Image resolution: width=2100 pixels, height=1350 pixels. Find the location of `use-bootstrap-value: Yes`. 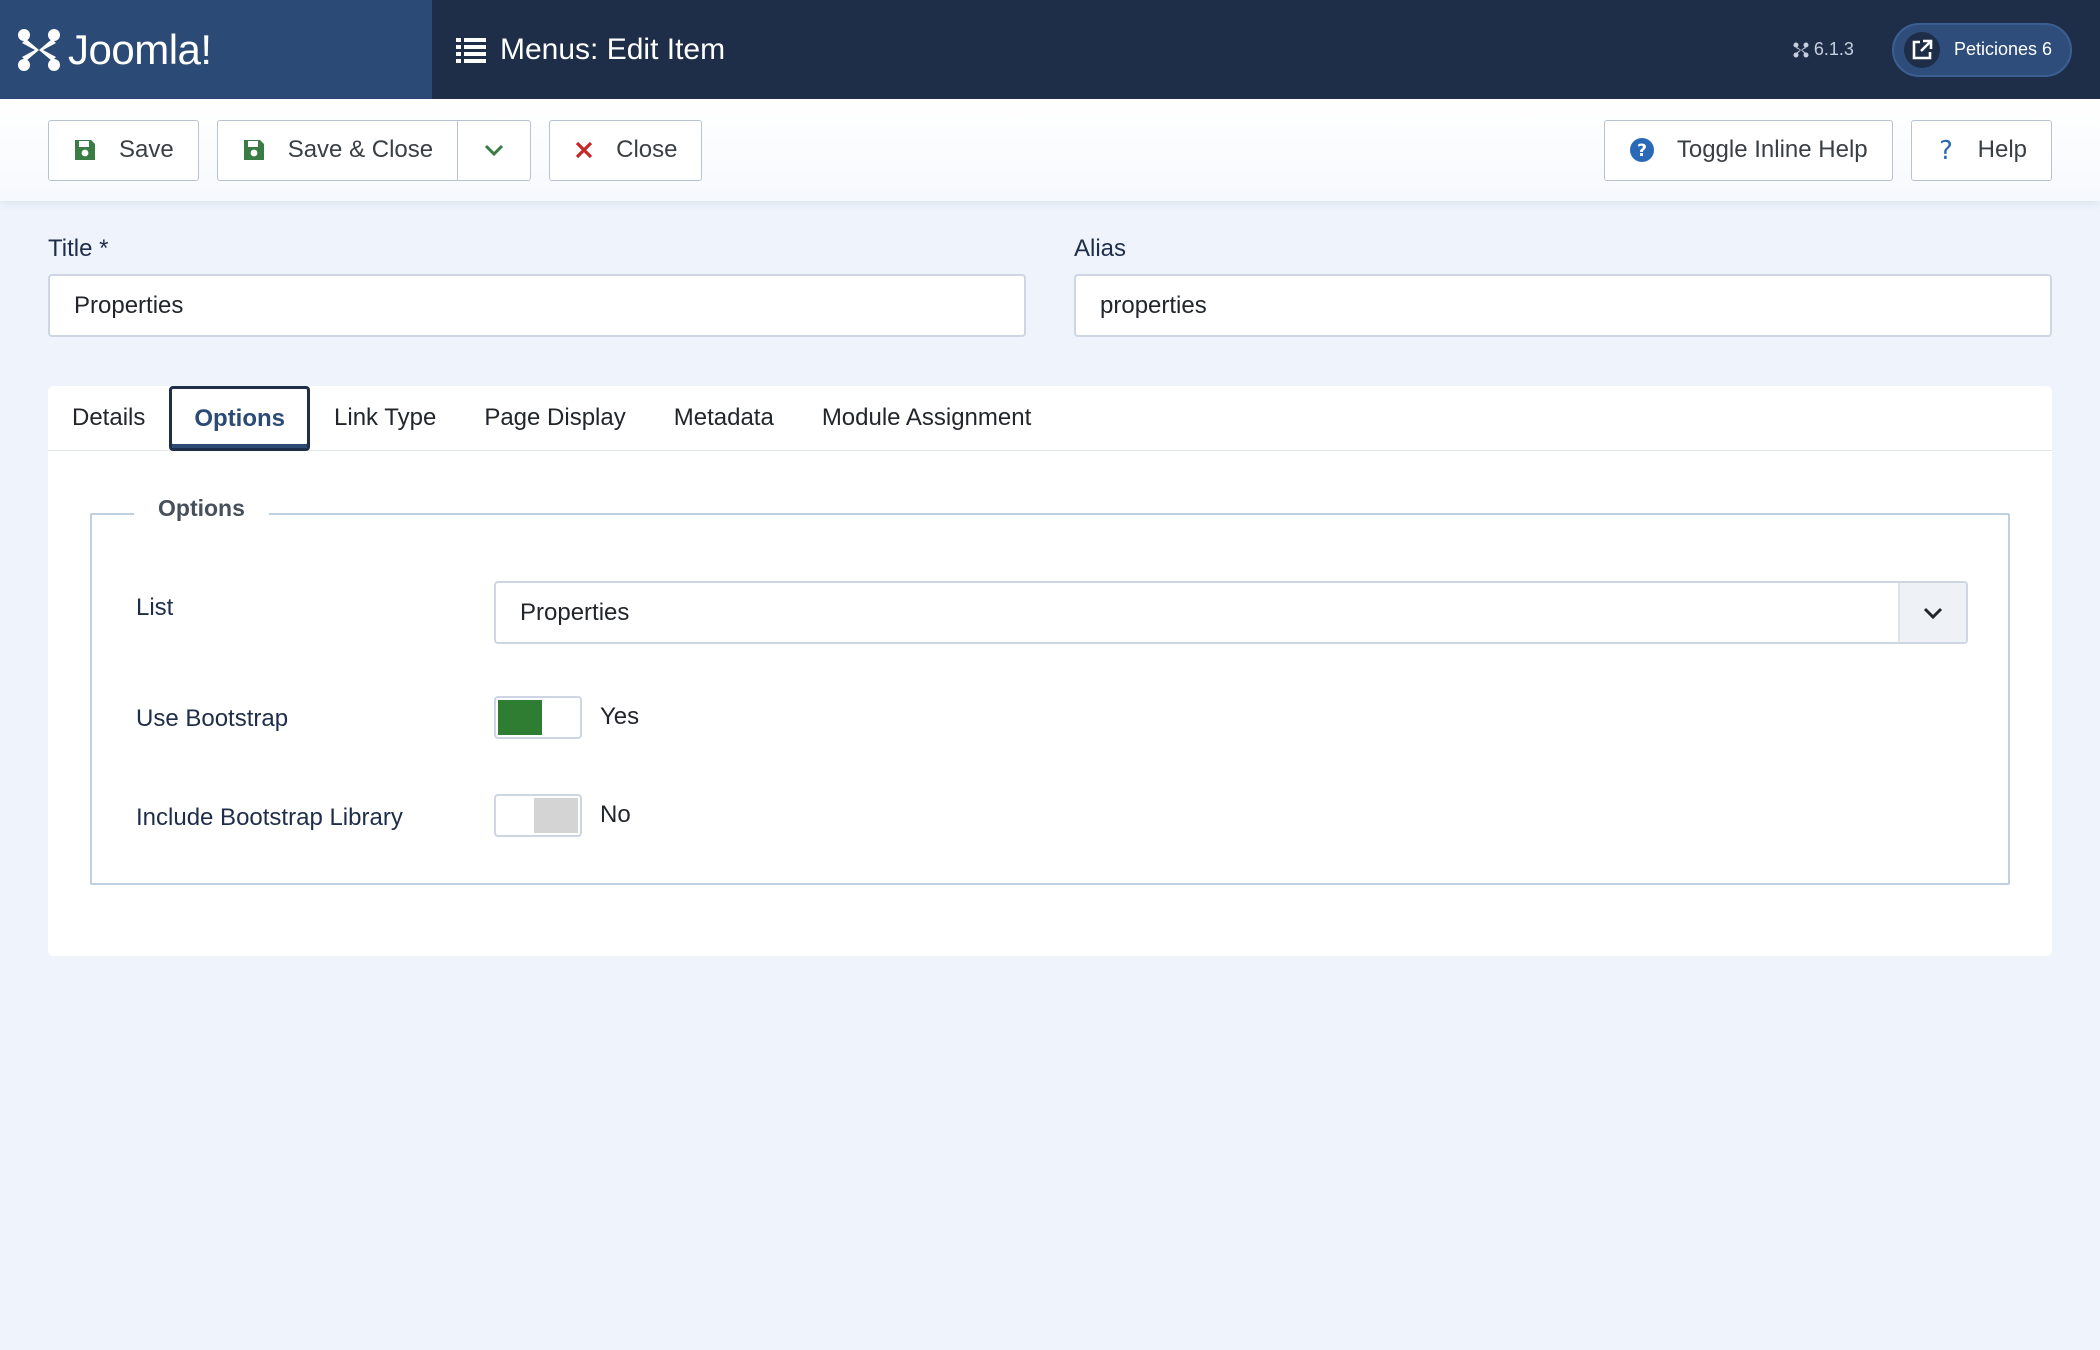

use-bootstrap-value: Yes is located at coordinates (620, 716).